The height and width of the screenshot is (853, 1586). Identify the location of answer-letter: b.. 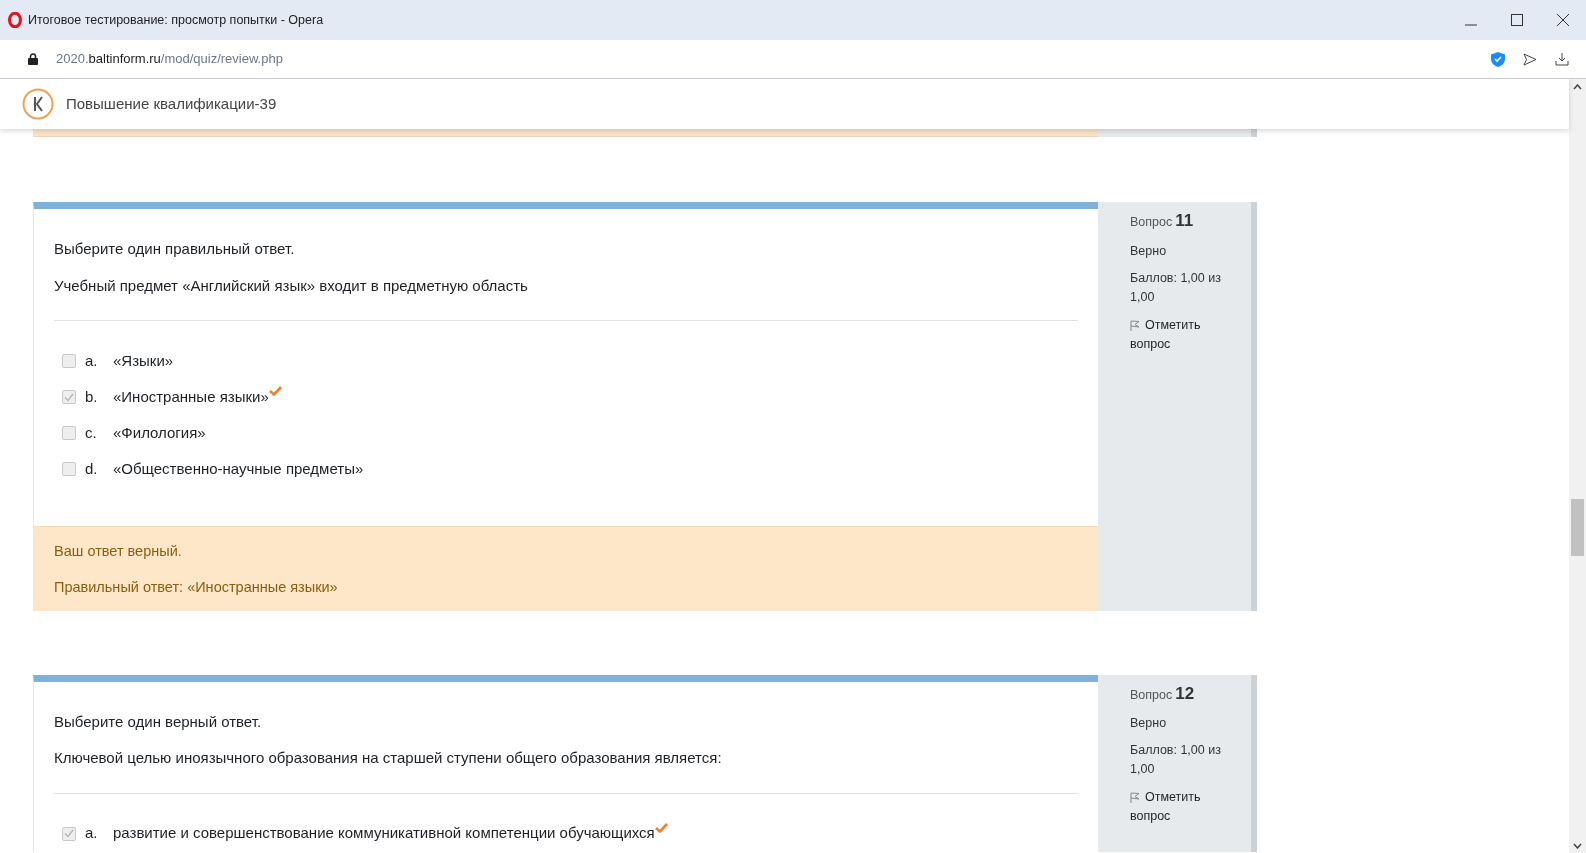
(92, 396).